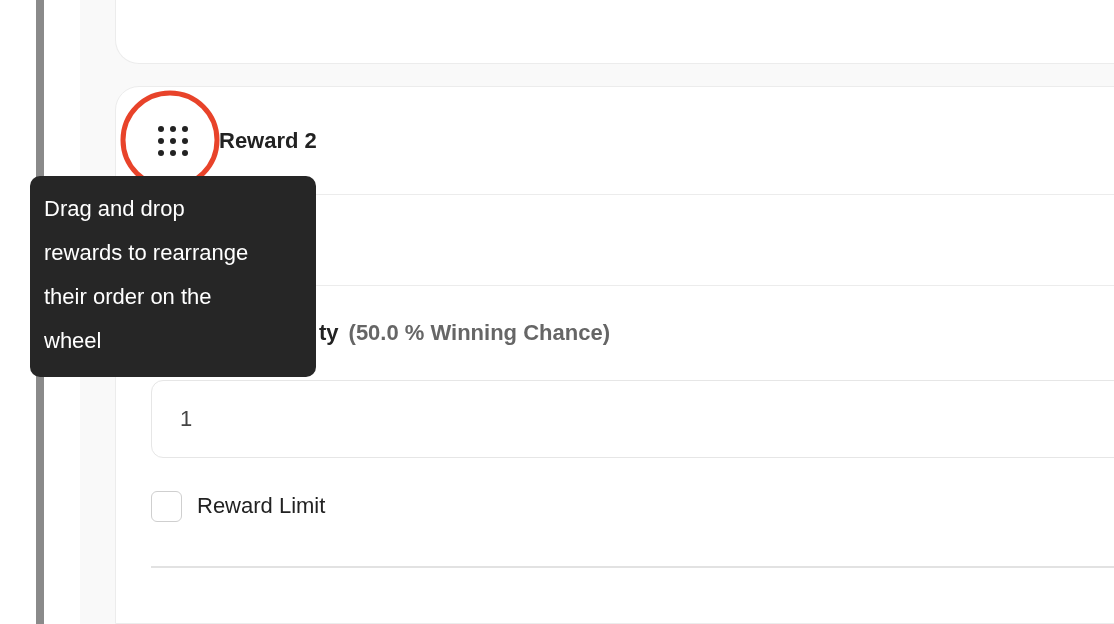 This screenshot has width=1114, height=624. Describe the element at coordinates (166, 506) in the screenshot. I see `reward-limit-checkbox` at that location.